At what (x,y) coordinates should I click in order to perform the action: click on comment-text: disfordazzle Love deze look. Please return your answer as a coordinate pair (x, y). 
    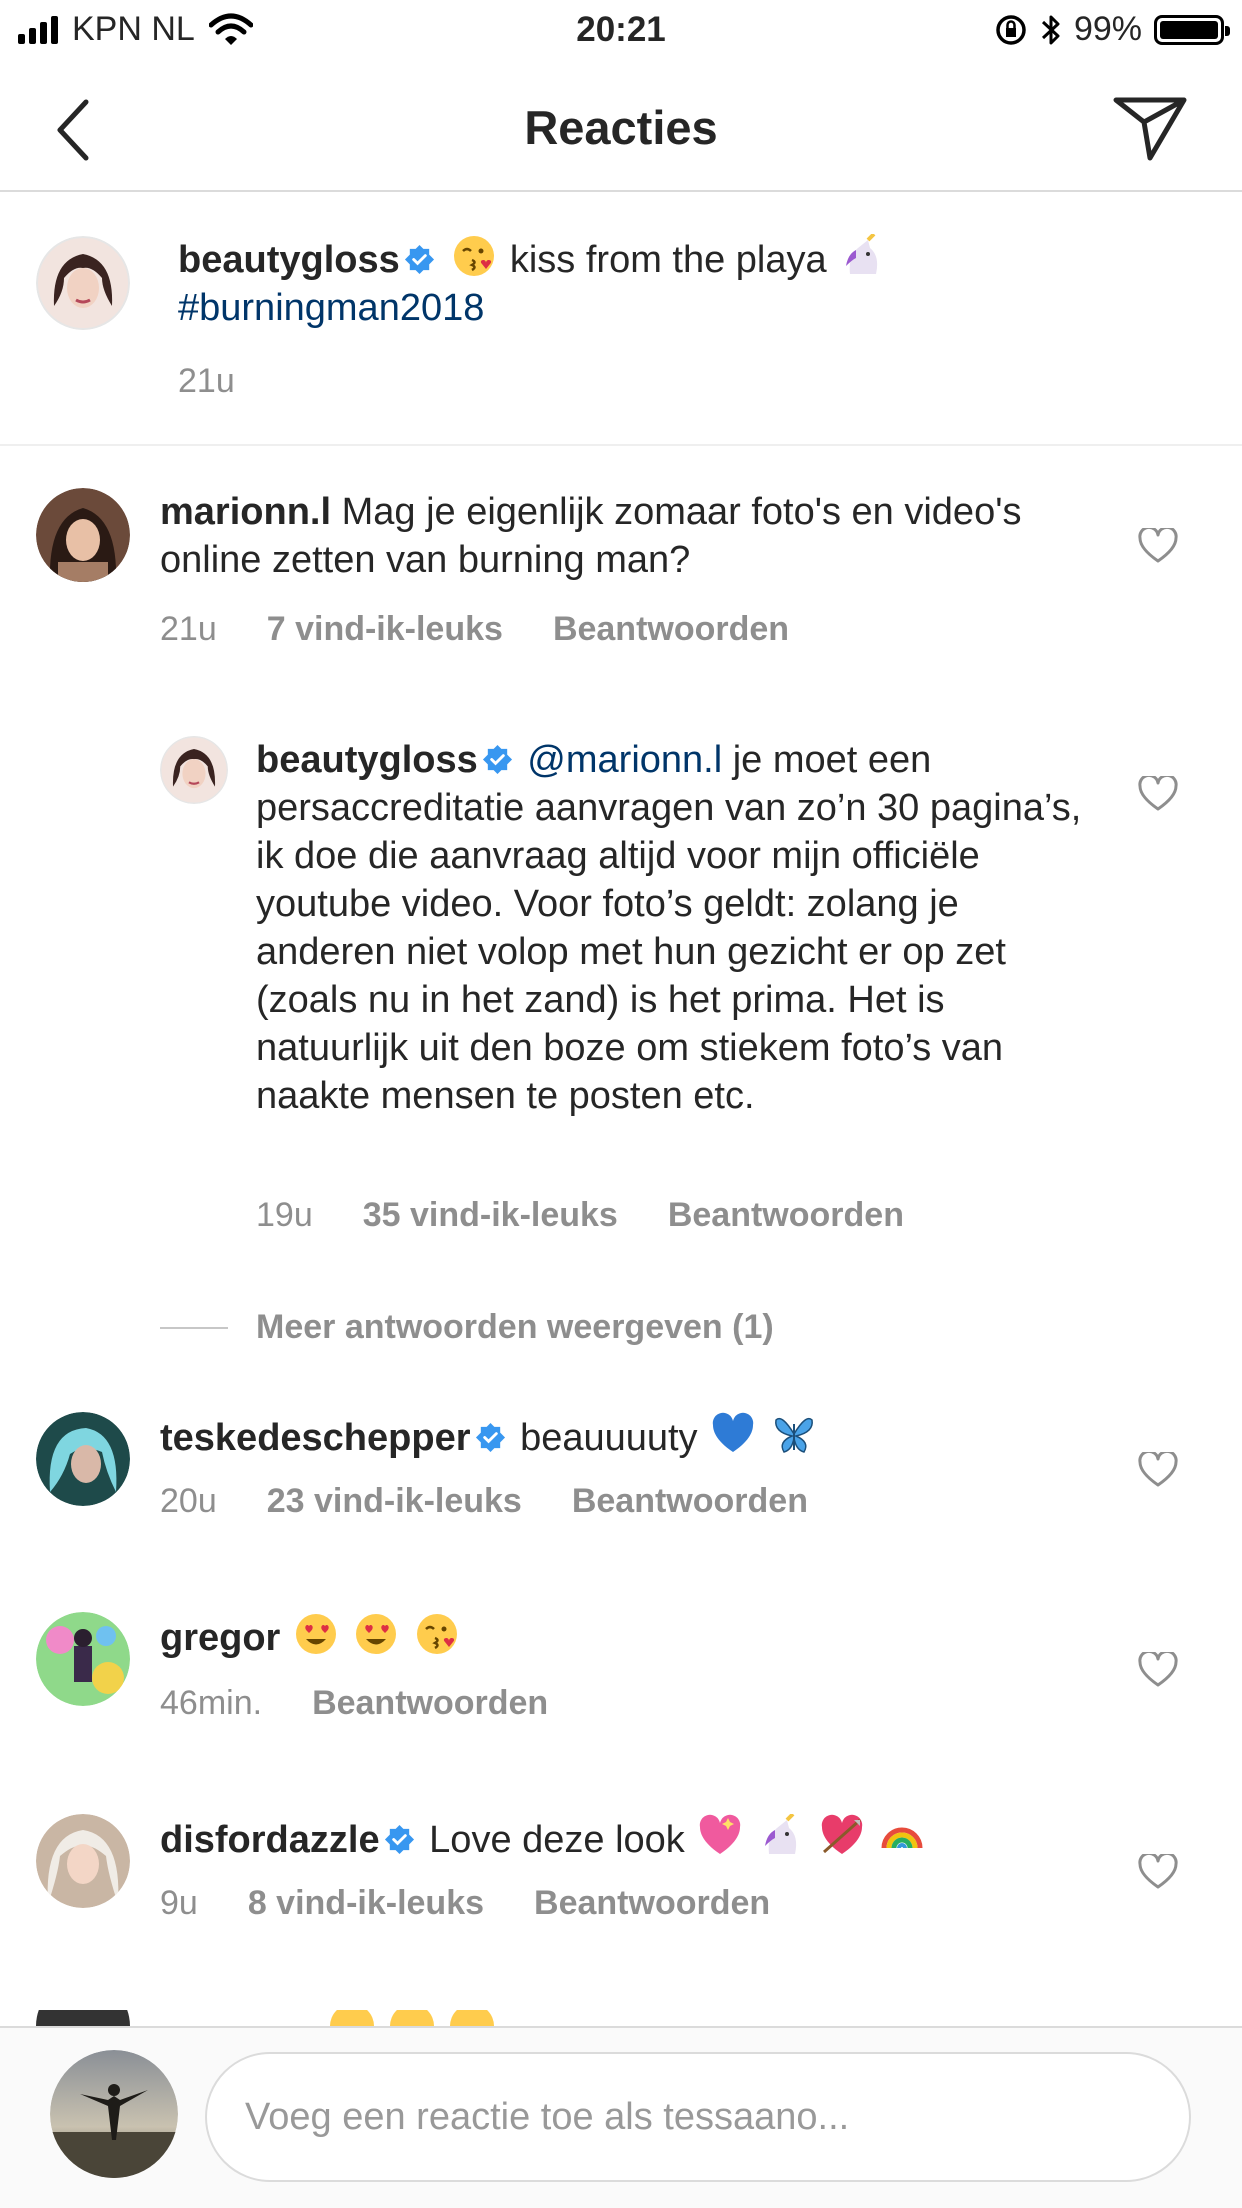
    Looking at the image, I should click on (640, 1839).